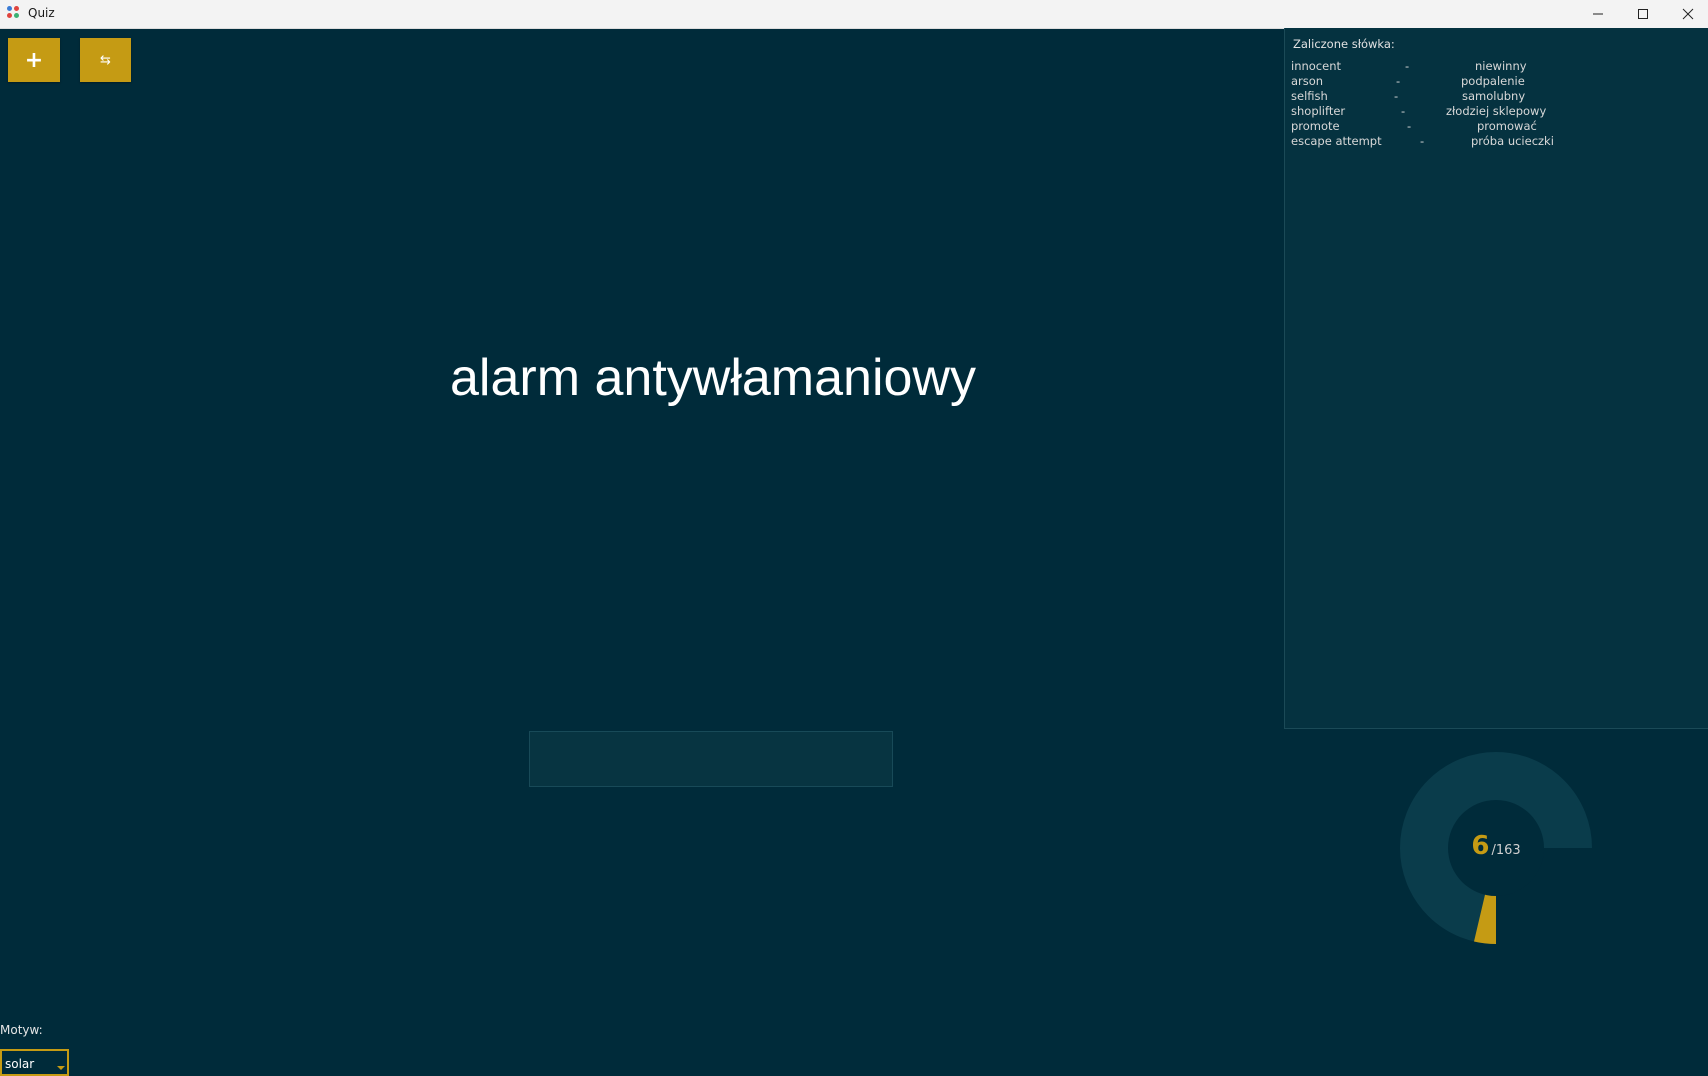 The width and height of the screenshot is (1708, 1076). I want to click on word-text: innocent, so click(1316, 66).